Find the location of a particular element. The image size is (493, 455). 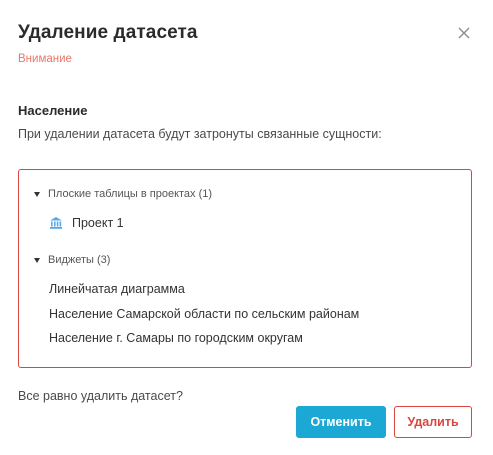

close-icon is located at coordinates (464, 33).